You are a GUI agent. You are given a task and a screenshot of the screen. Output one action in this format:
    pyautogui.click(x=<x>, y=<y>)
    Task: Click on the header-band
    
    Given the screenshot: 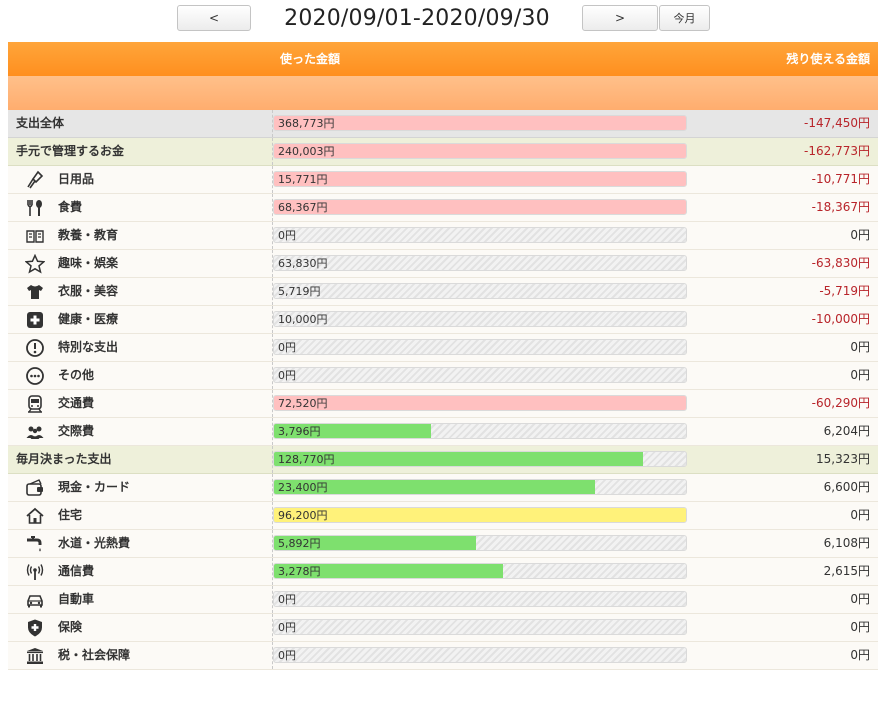 What is the action you would take?
    pyautogui.click(x=443, y=93)
    